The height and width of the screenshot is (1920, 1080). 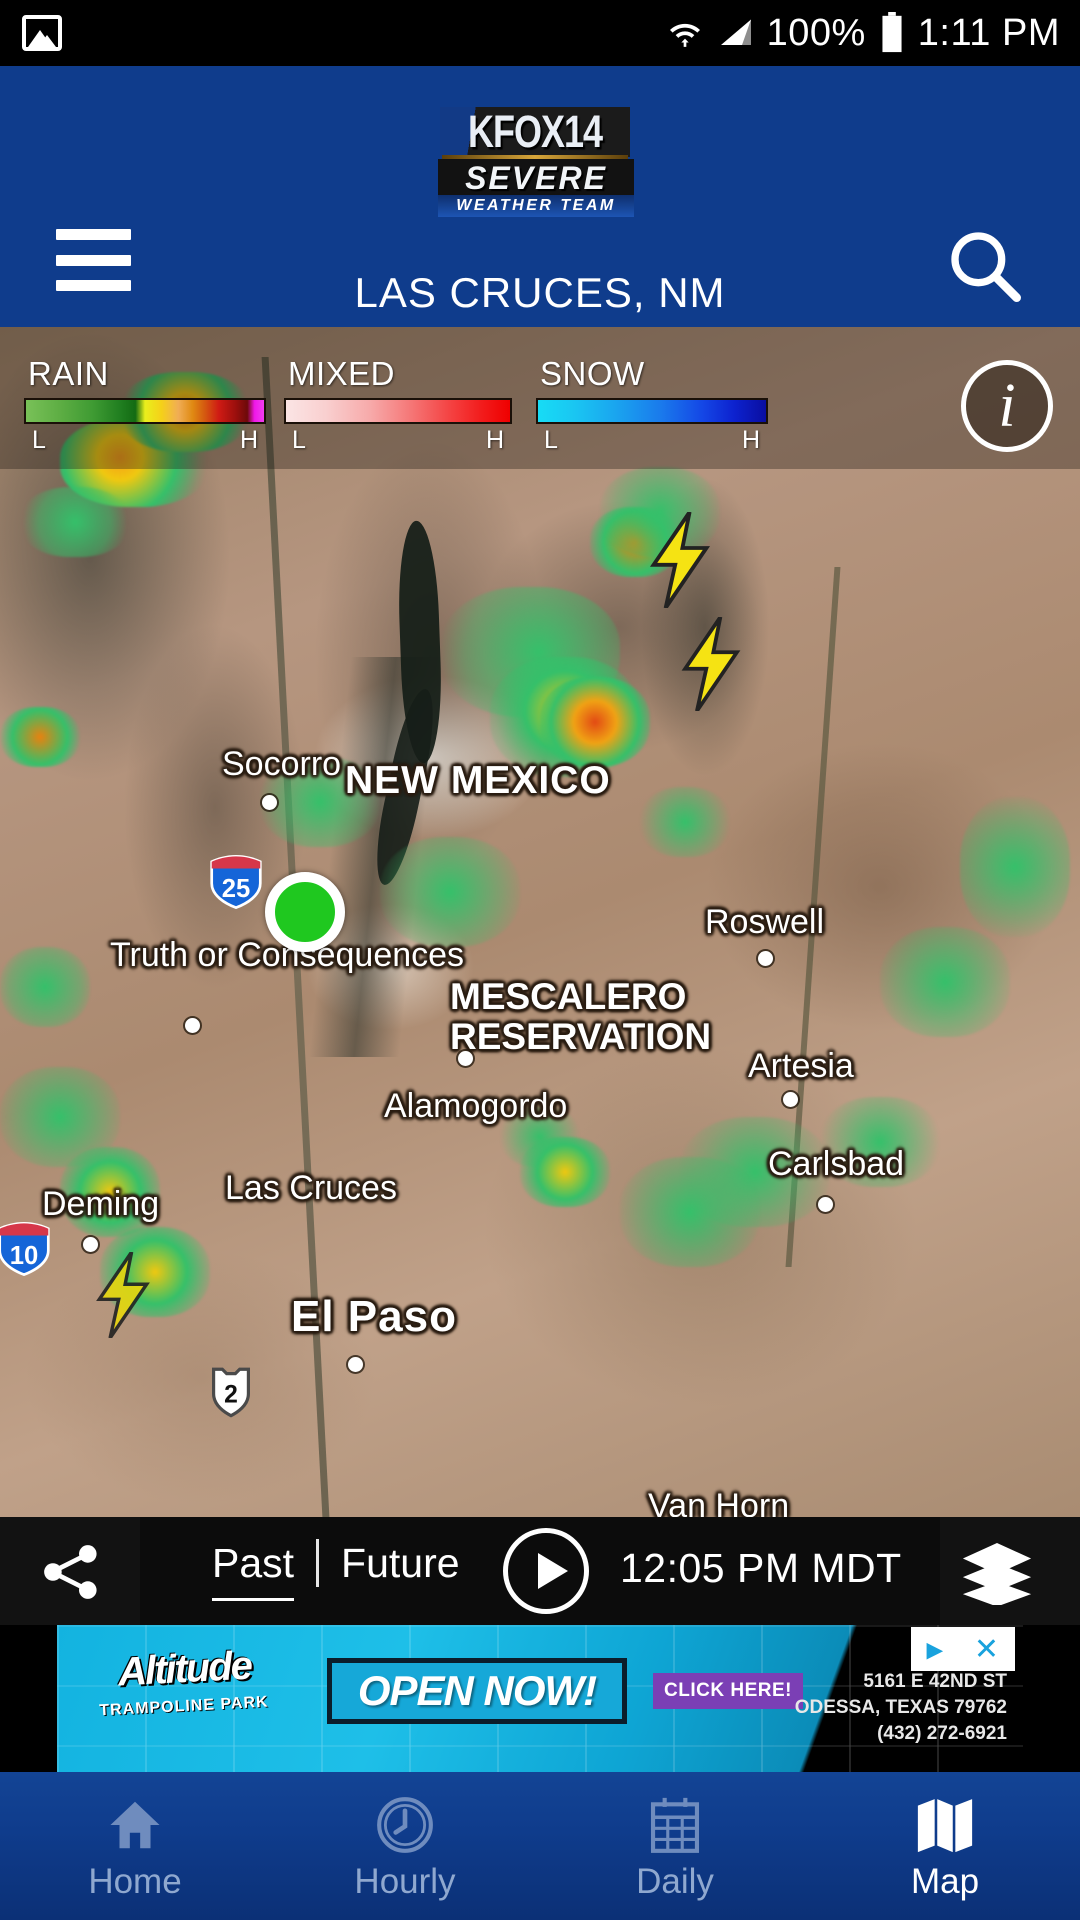 I want to click on legend-mixed: MIXED L H, so click(x=398, y=405).